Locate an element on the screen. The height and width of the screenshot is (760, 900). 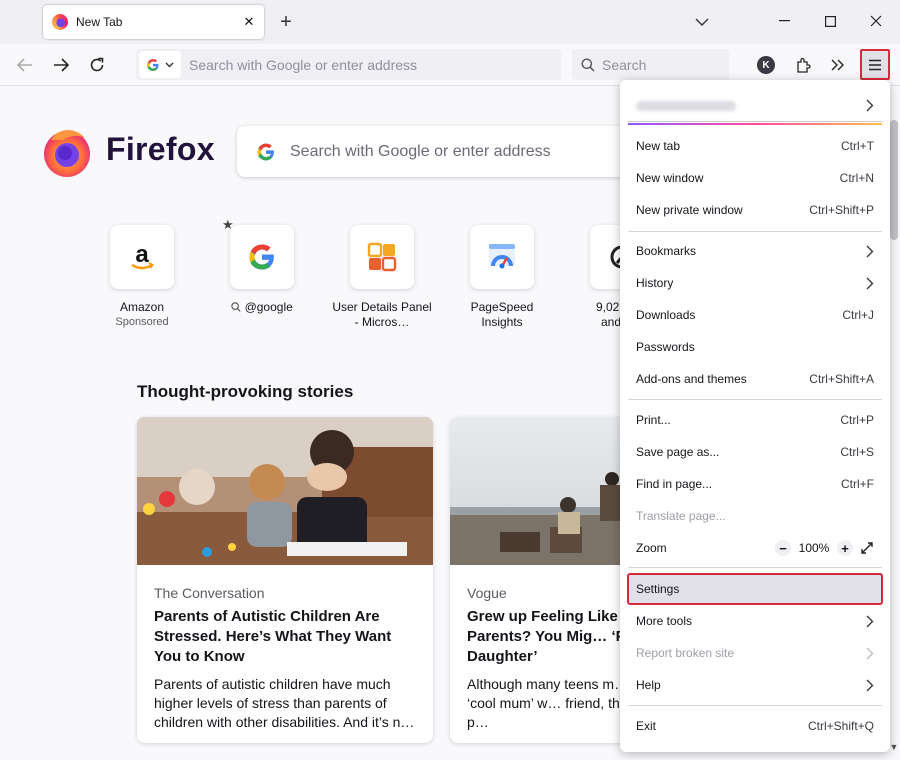
account-menu-item is located at coordinates (755, 106).